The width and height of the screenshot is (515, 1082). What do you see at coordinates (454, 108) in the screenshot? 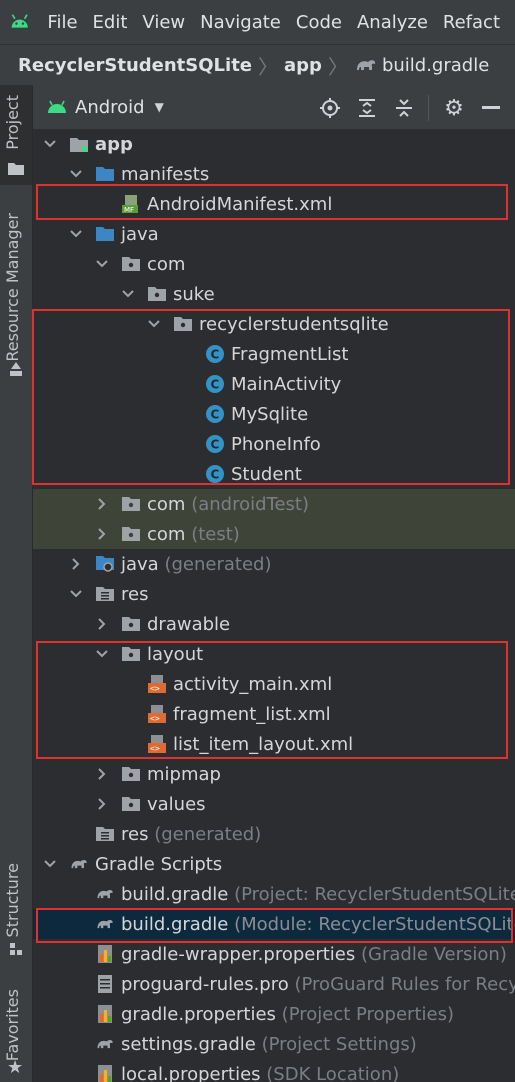
I see `gear-icon: ⚙` at bounding box center [454, 108].